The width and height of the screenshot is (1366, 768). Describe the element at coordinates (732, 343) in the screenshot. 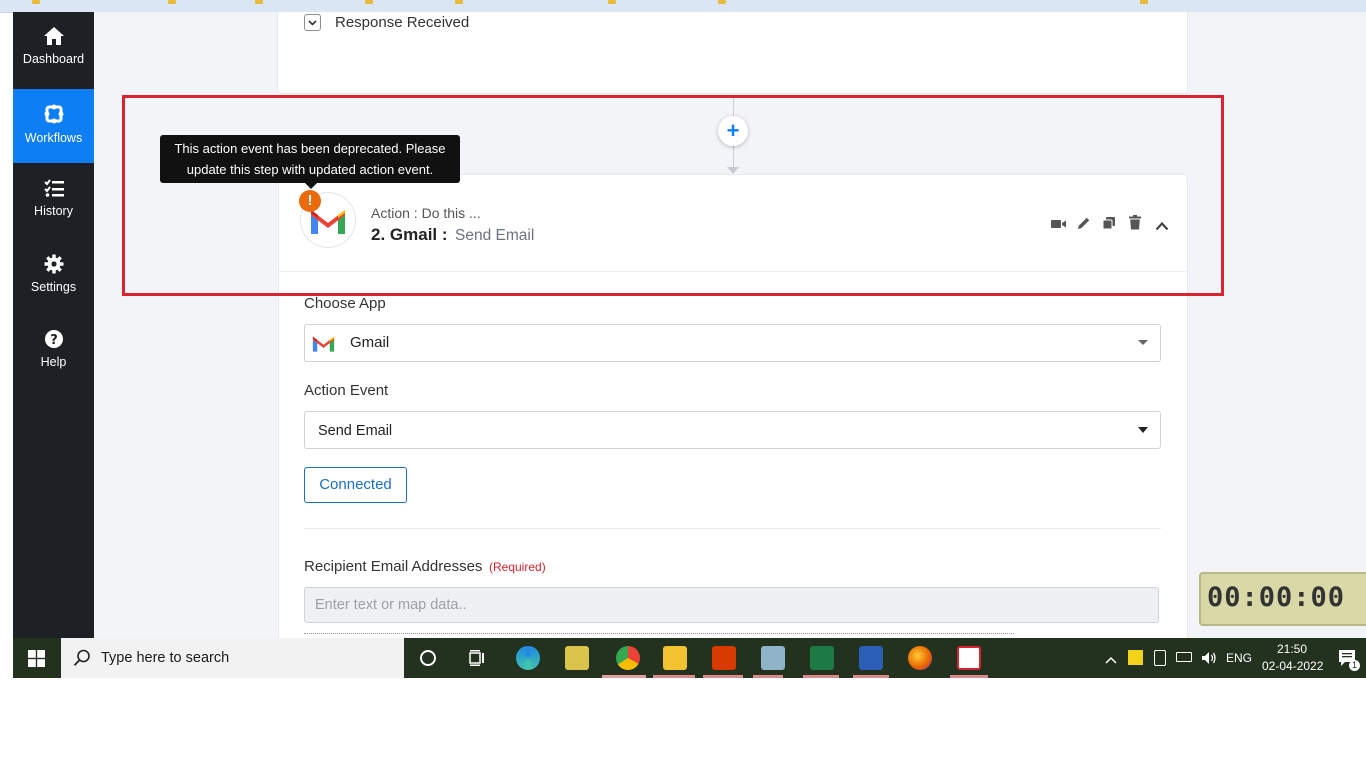

I see `choose-app-select: Gmail` at that location.